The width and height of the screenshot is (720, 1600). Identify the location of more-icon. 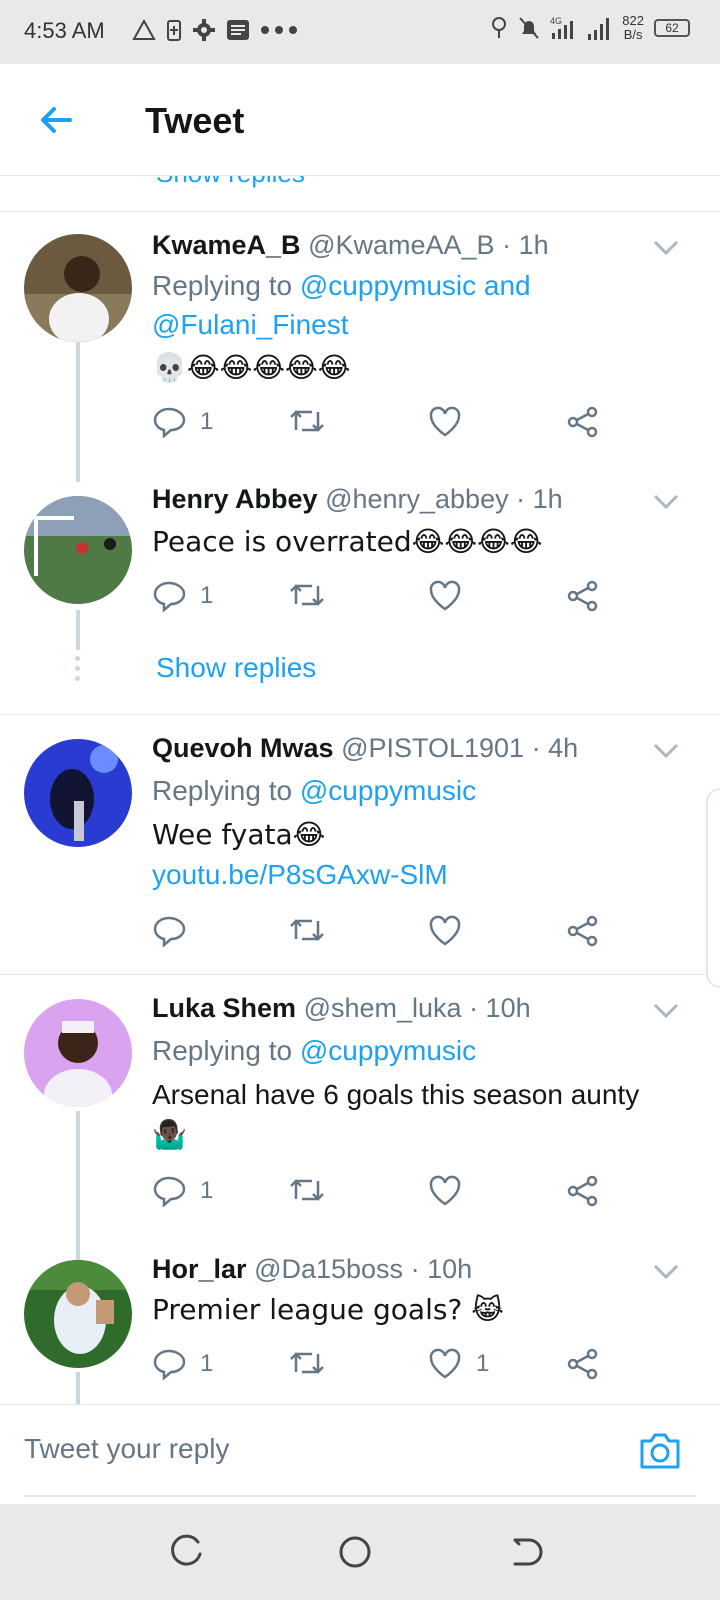
(279, 30).